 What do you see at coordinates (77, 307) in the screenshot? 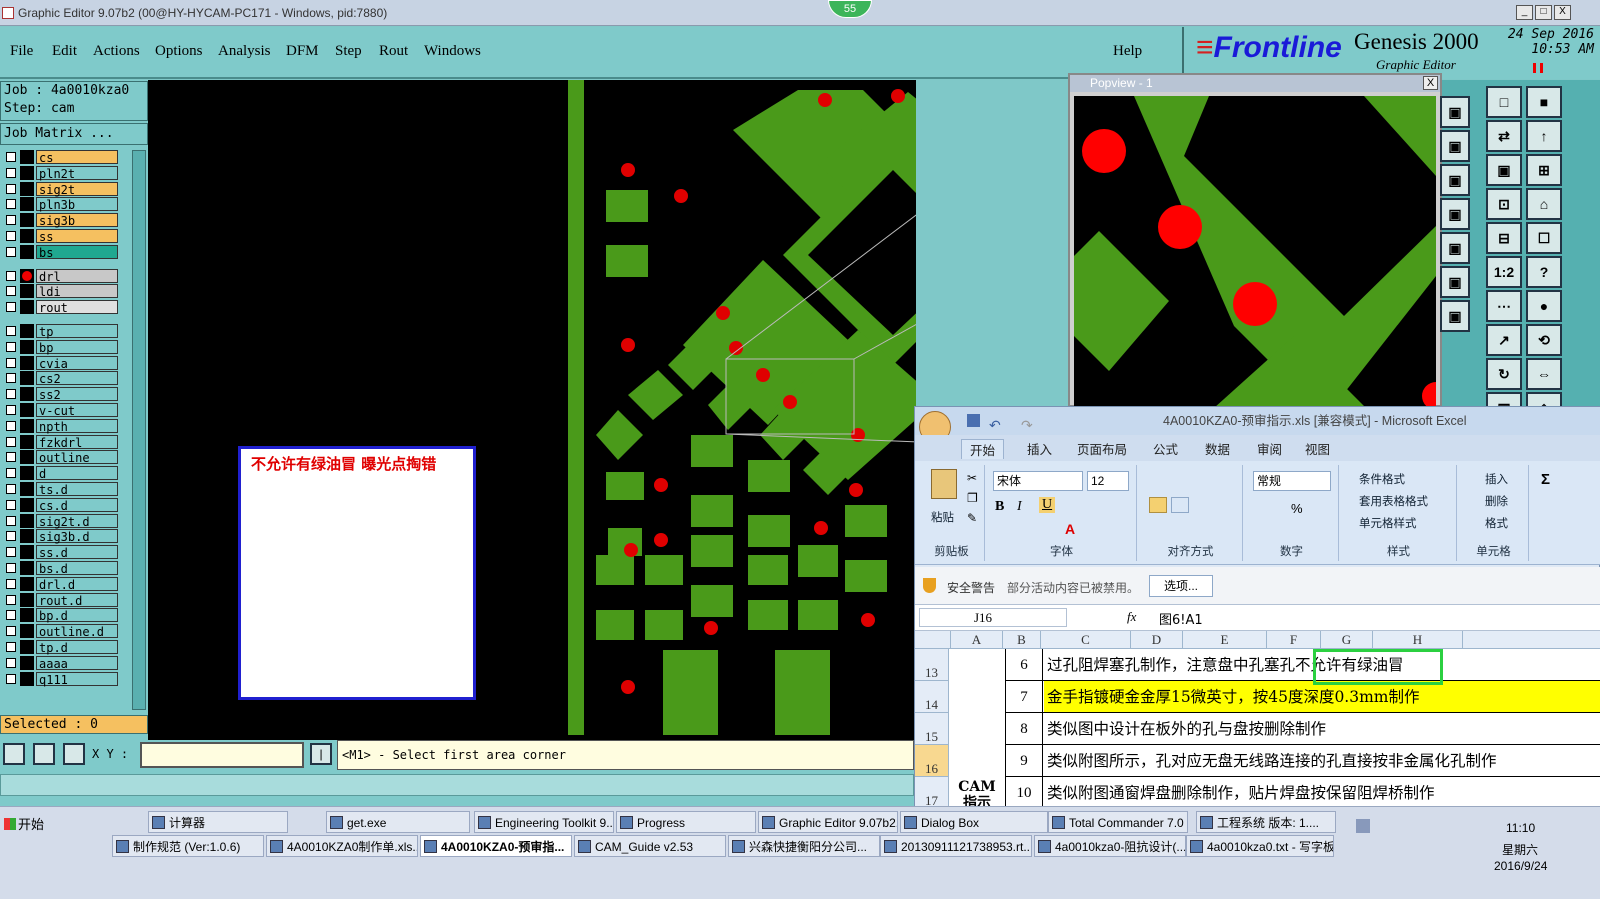
I see `layer-name: rout` at bounding box center [77, 307].